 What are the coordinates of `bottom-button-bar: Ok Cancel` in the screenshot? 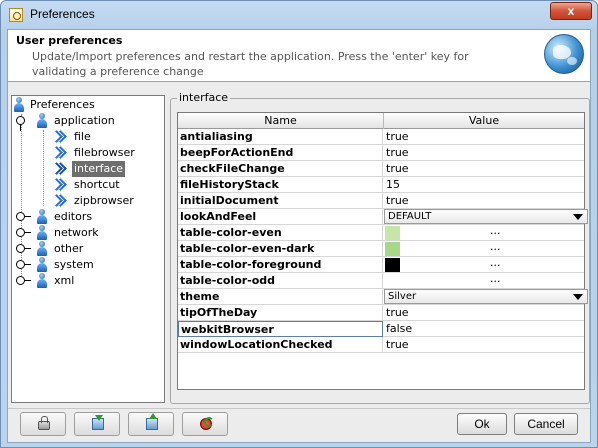 It's located at (299, 425).